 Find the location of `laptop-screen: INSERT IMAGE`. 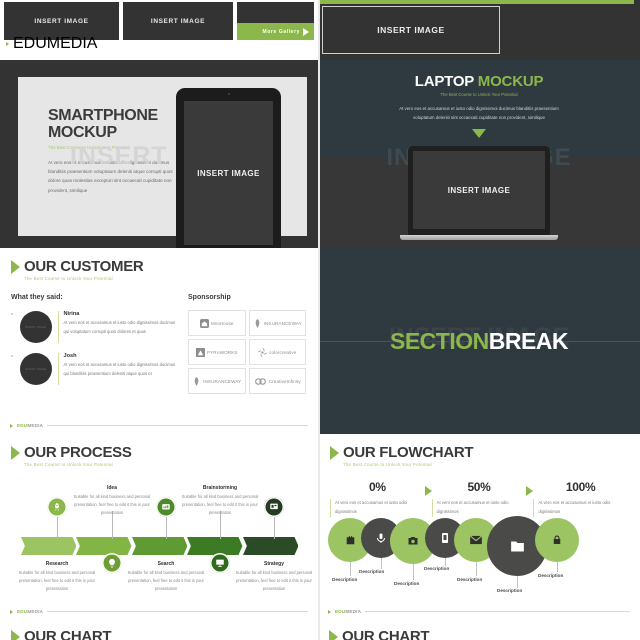

laptop-screen: INSERT IMAGE is located at coordinates (479, 190).